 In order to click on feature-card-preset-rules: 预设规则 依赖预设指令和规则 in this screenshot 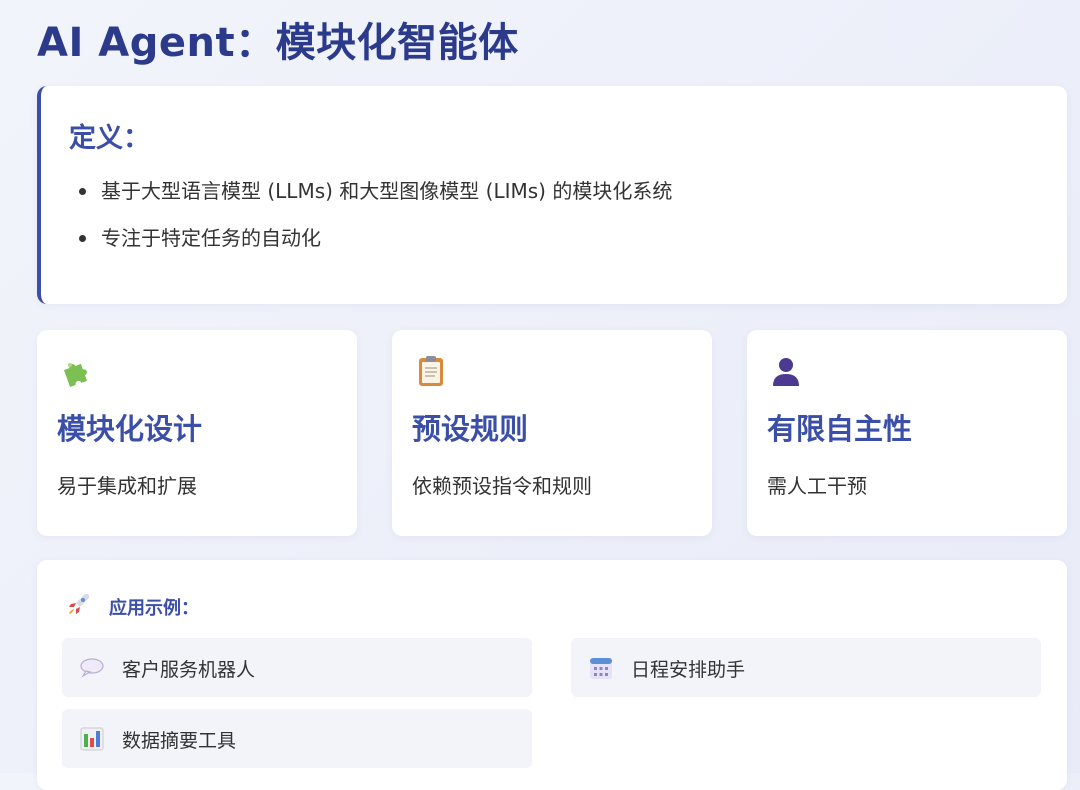, I will do `click(552, 433)`.